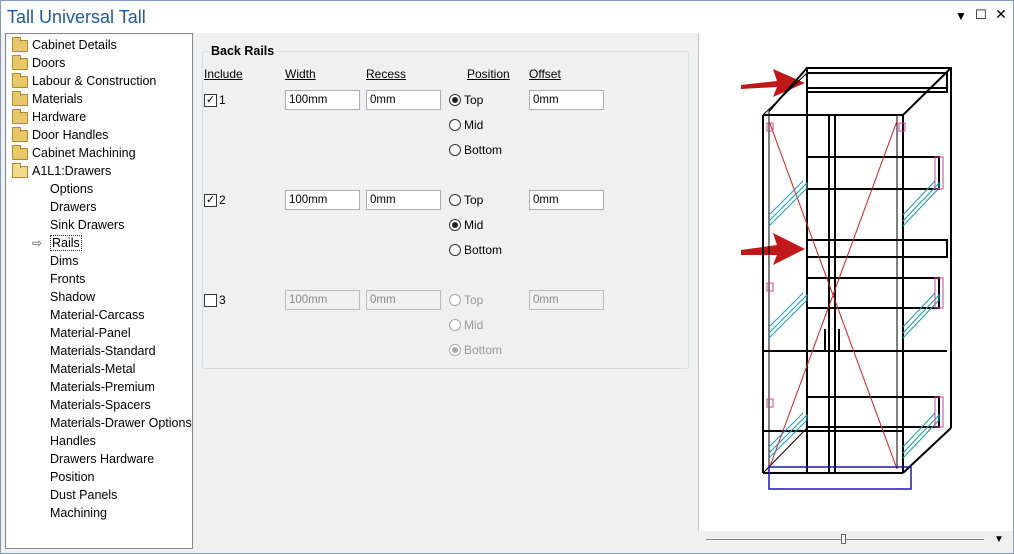  I want to click on tree-child-item: Dims, so click(64, 261).